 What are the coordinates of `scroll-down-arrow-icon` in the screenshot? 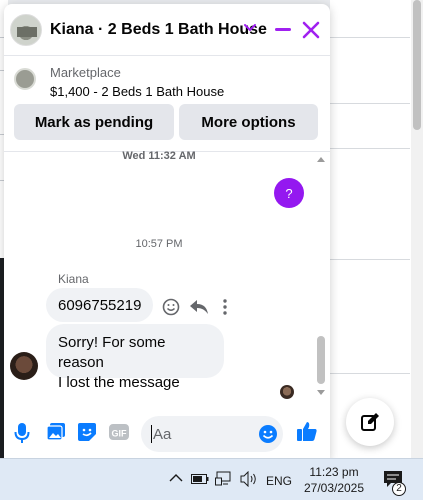 It's located at (321, 392).